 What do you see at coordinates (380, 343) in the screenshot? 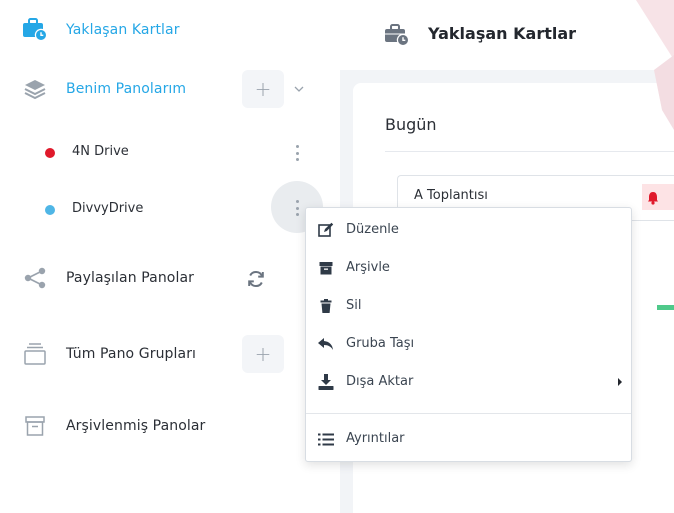
I see `menu-item-label: Gruba Taşı` at bounding box center [380, 343].